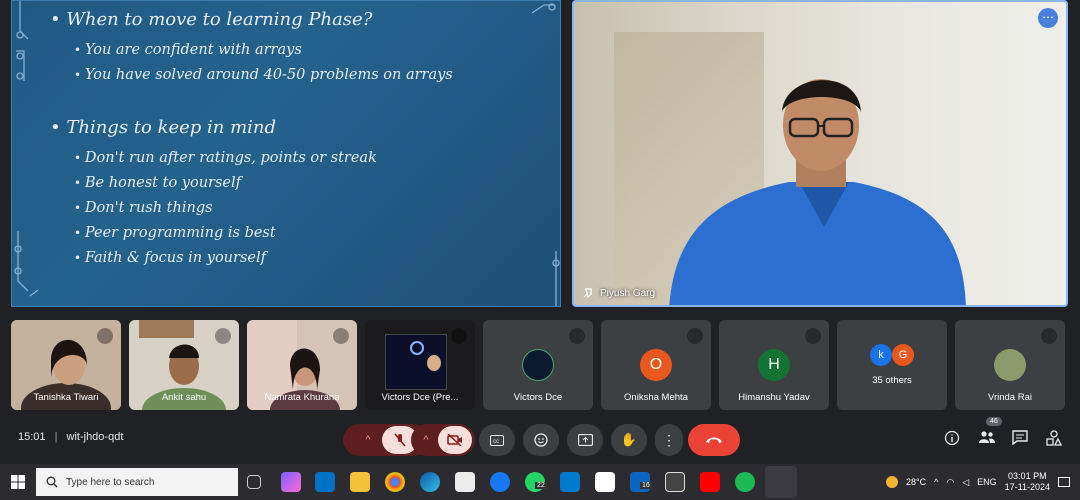  I want to click on participant-avatar-photo, so click(1010, 365).